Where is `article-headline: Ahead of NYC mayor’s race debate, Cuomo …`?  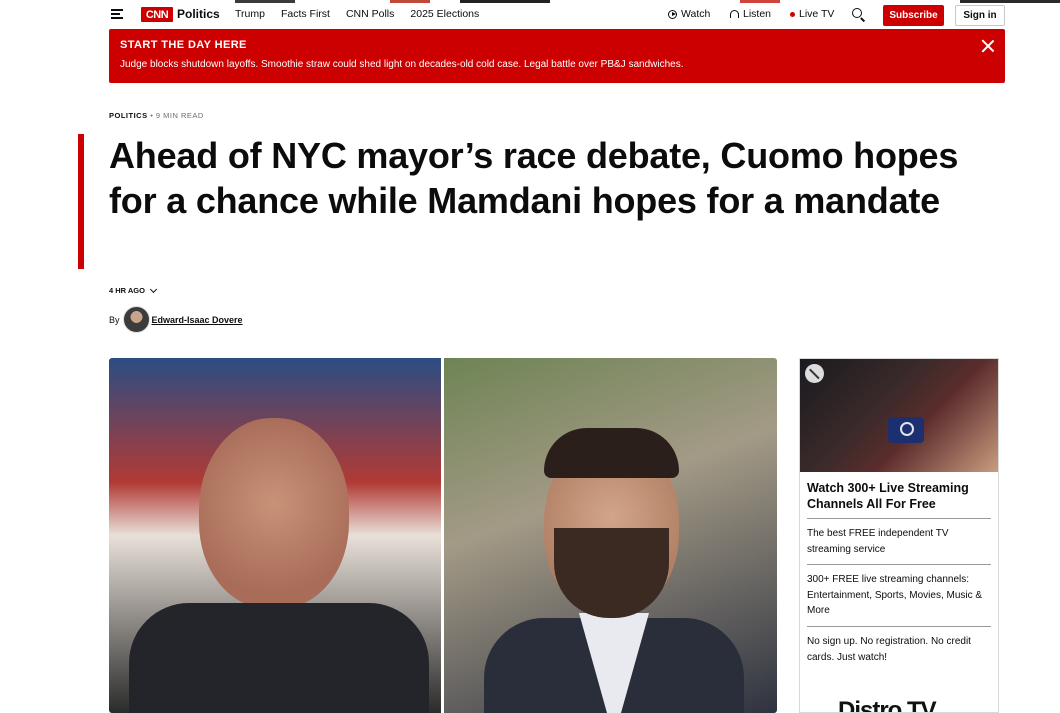
article-headline: Ahead of NYC mayor’s race debate, Cuomo … is located at coordinates (534, 178).